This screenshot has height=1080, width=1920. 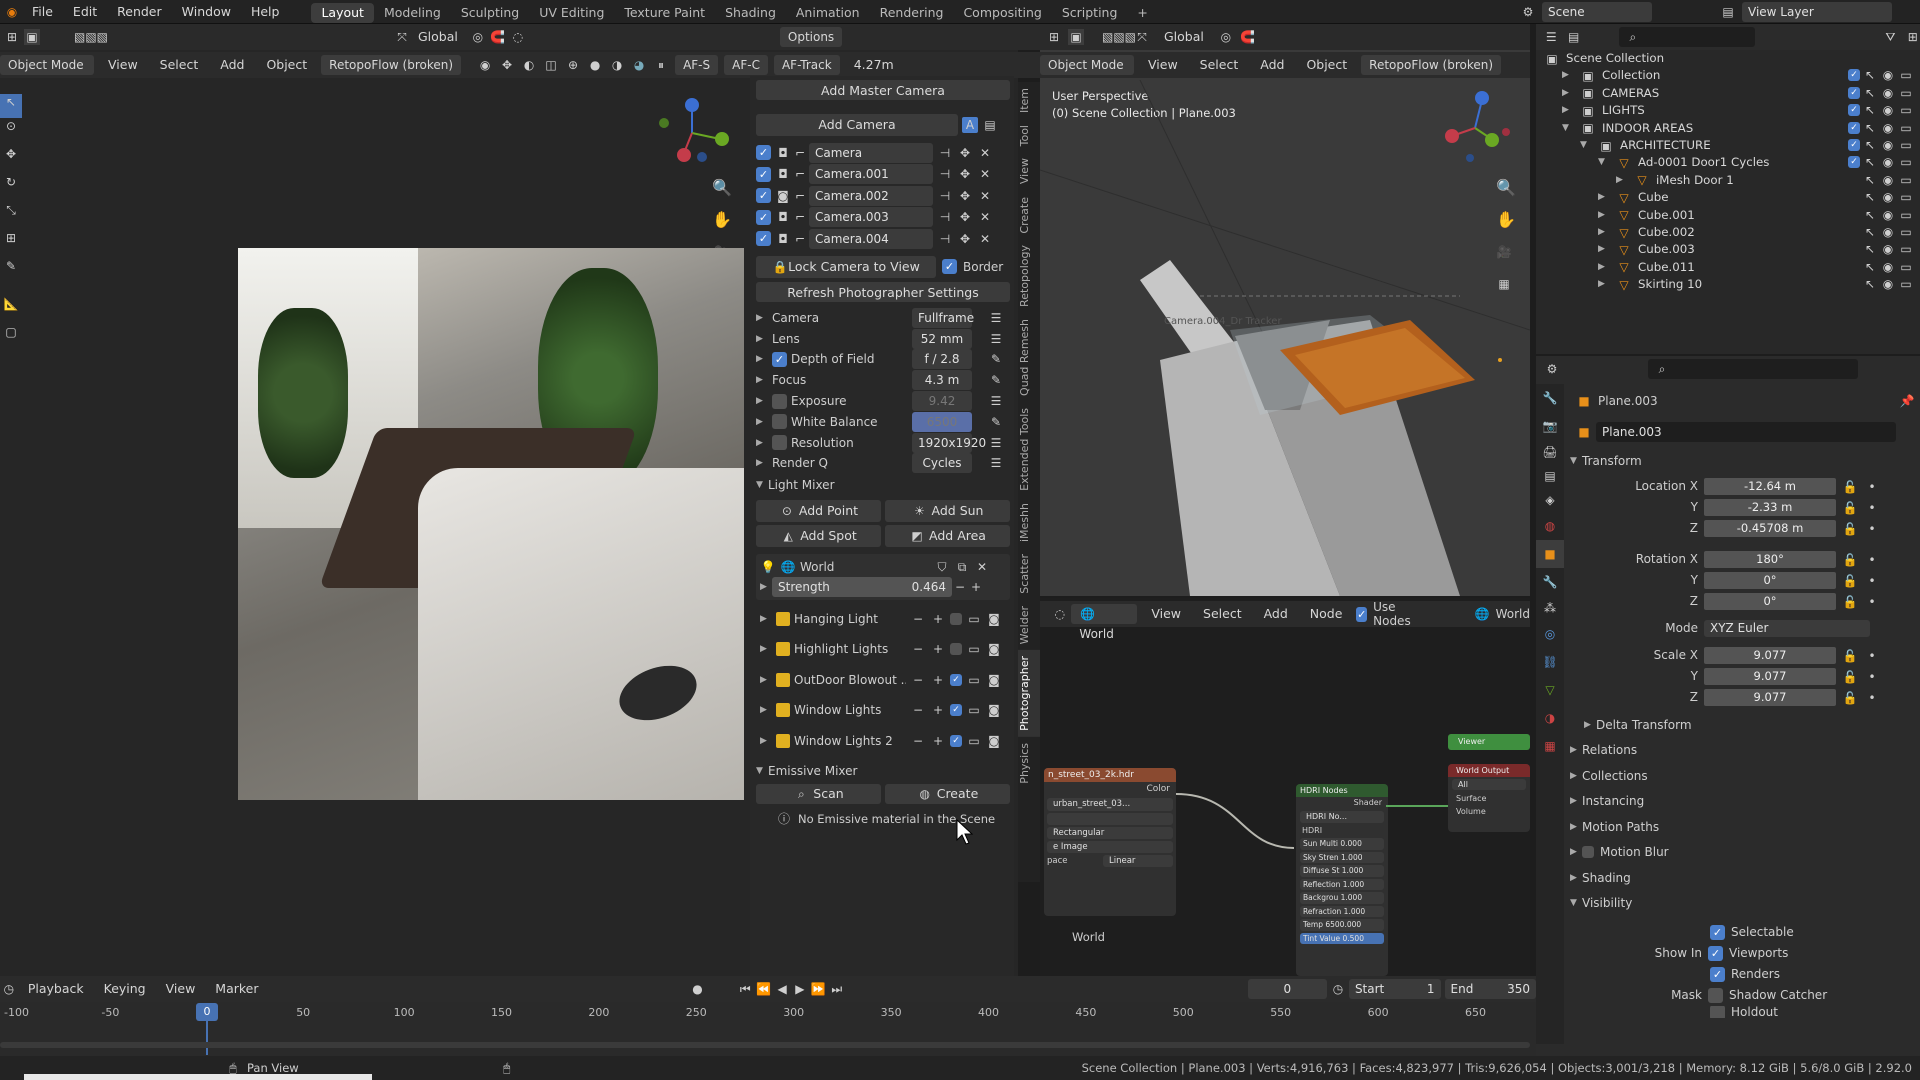 What do you see at coordinates (883, 442) in the screenshot?
I see `setting-row-resolution: ▶ Resolution 1920x1920 ☰` at bounding box center [883, 442].